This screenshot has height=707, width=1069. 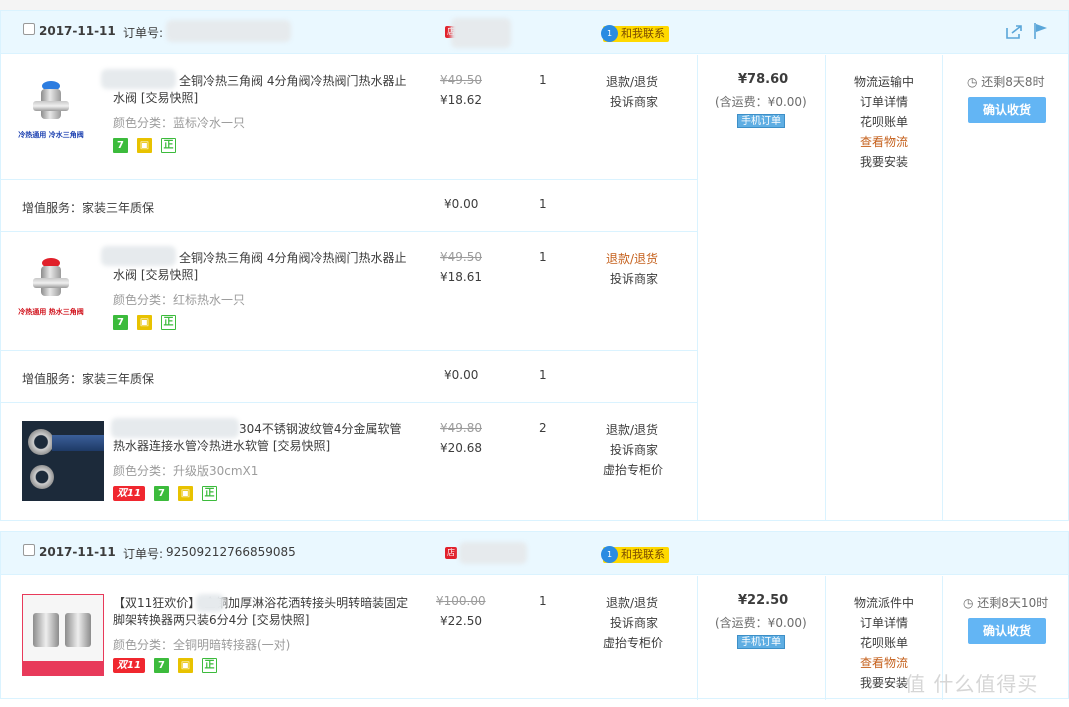 I want to click on remaining-time-text: 还剩8天10时, so click(x=1013, y=603).